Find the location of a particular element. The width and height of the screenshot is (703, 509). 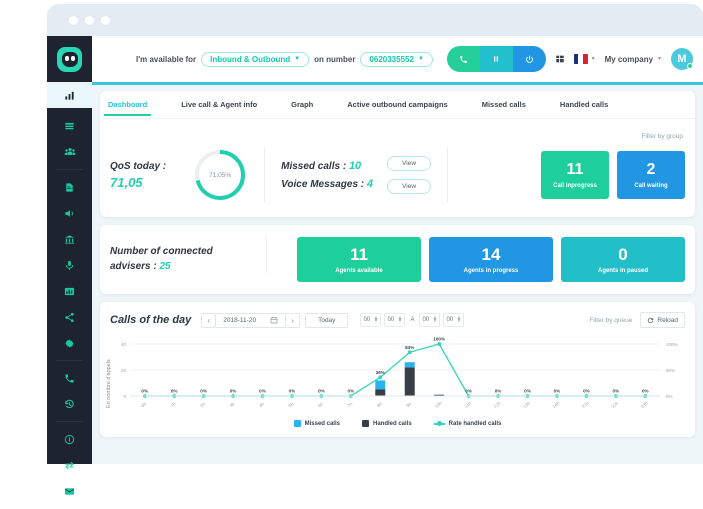

info-icon is located at coordinates (69, 439).